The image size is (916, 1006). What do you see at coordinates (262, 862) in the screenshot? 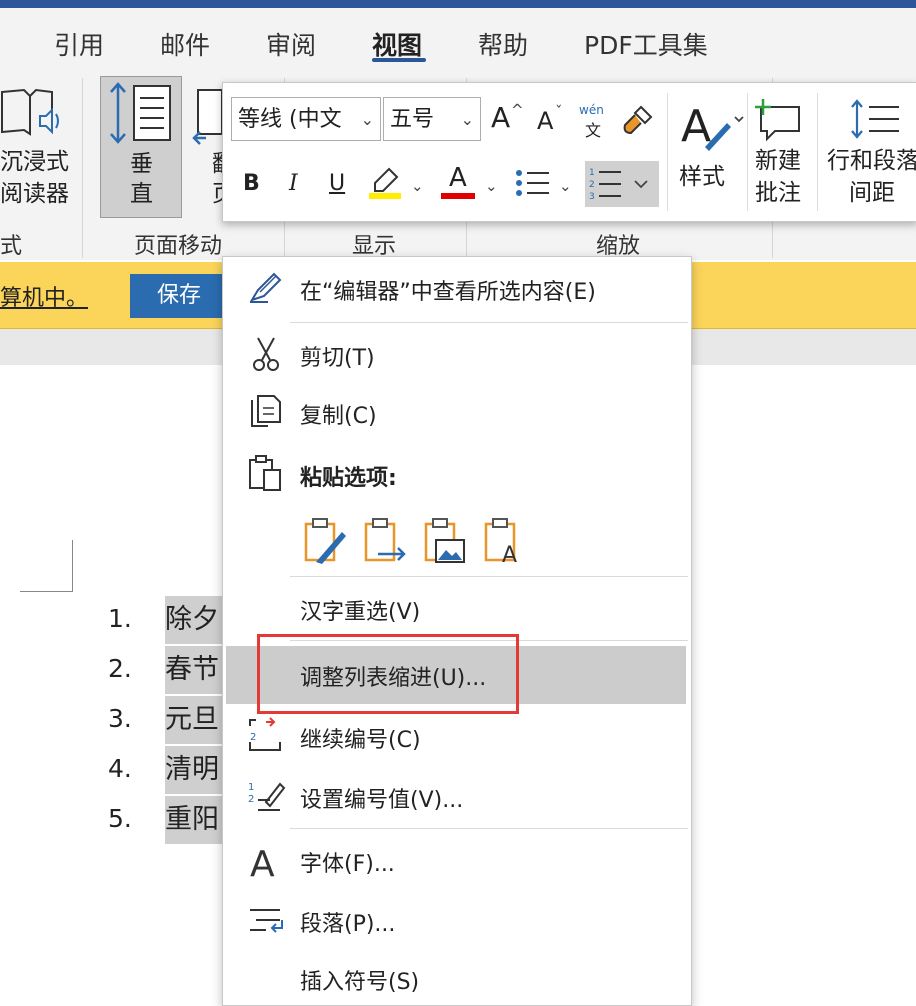
I see `svg-text: A` at bounding box center [262, 862].